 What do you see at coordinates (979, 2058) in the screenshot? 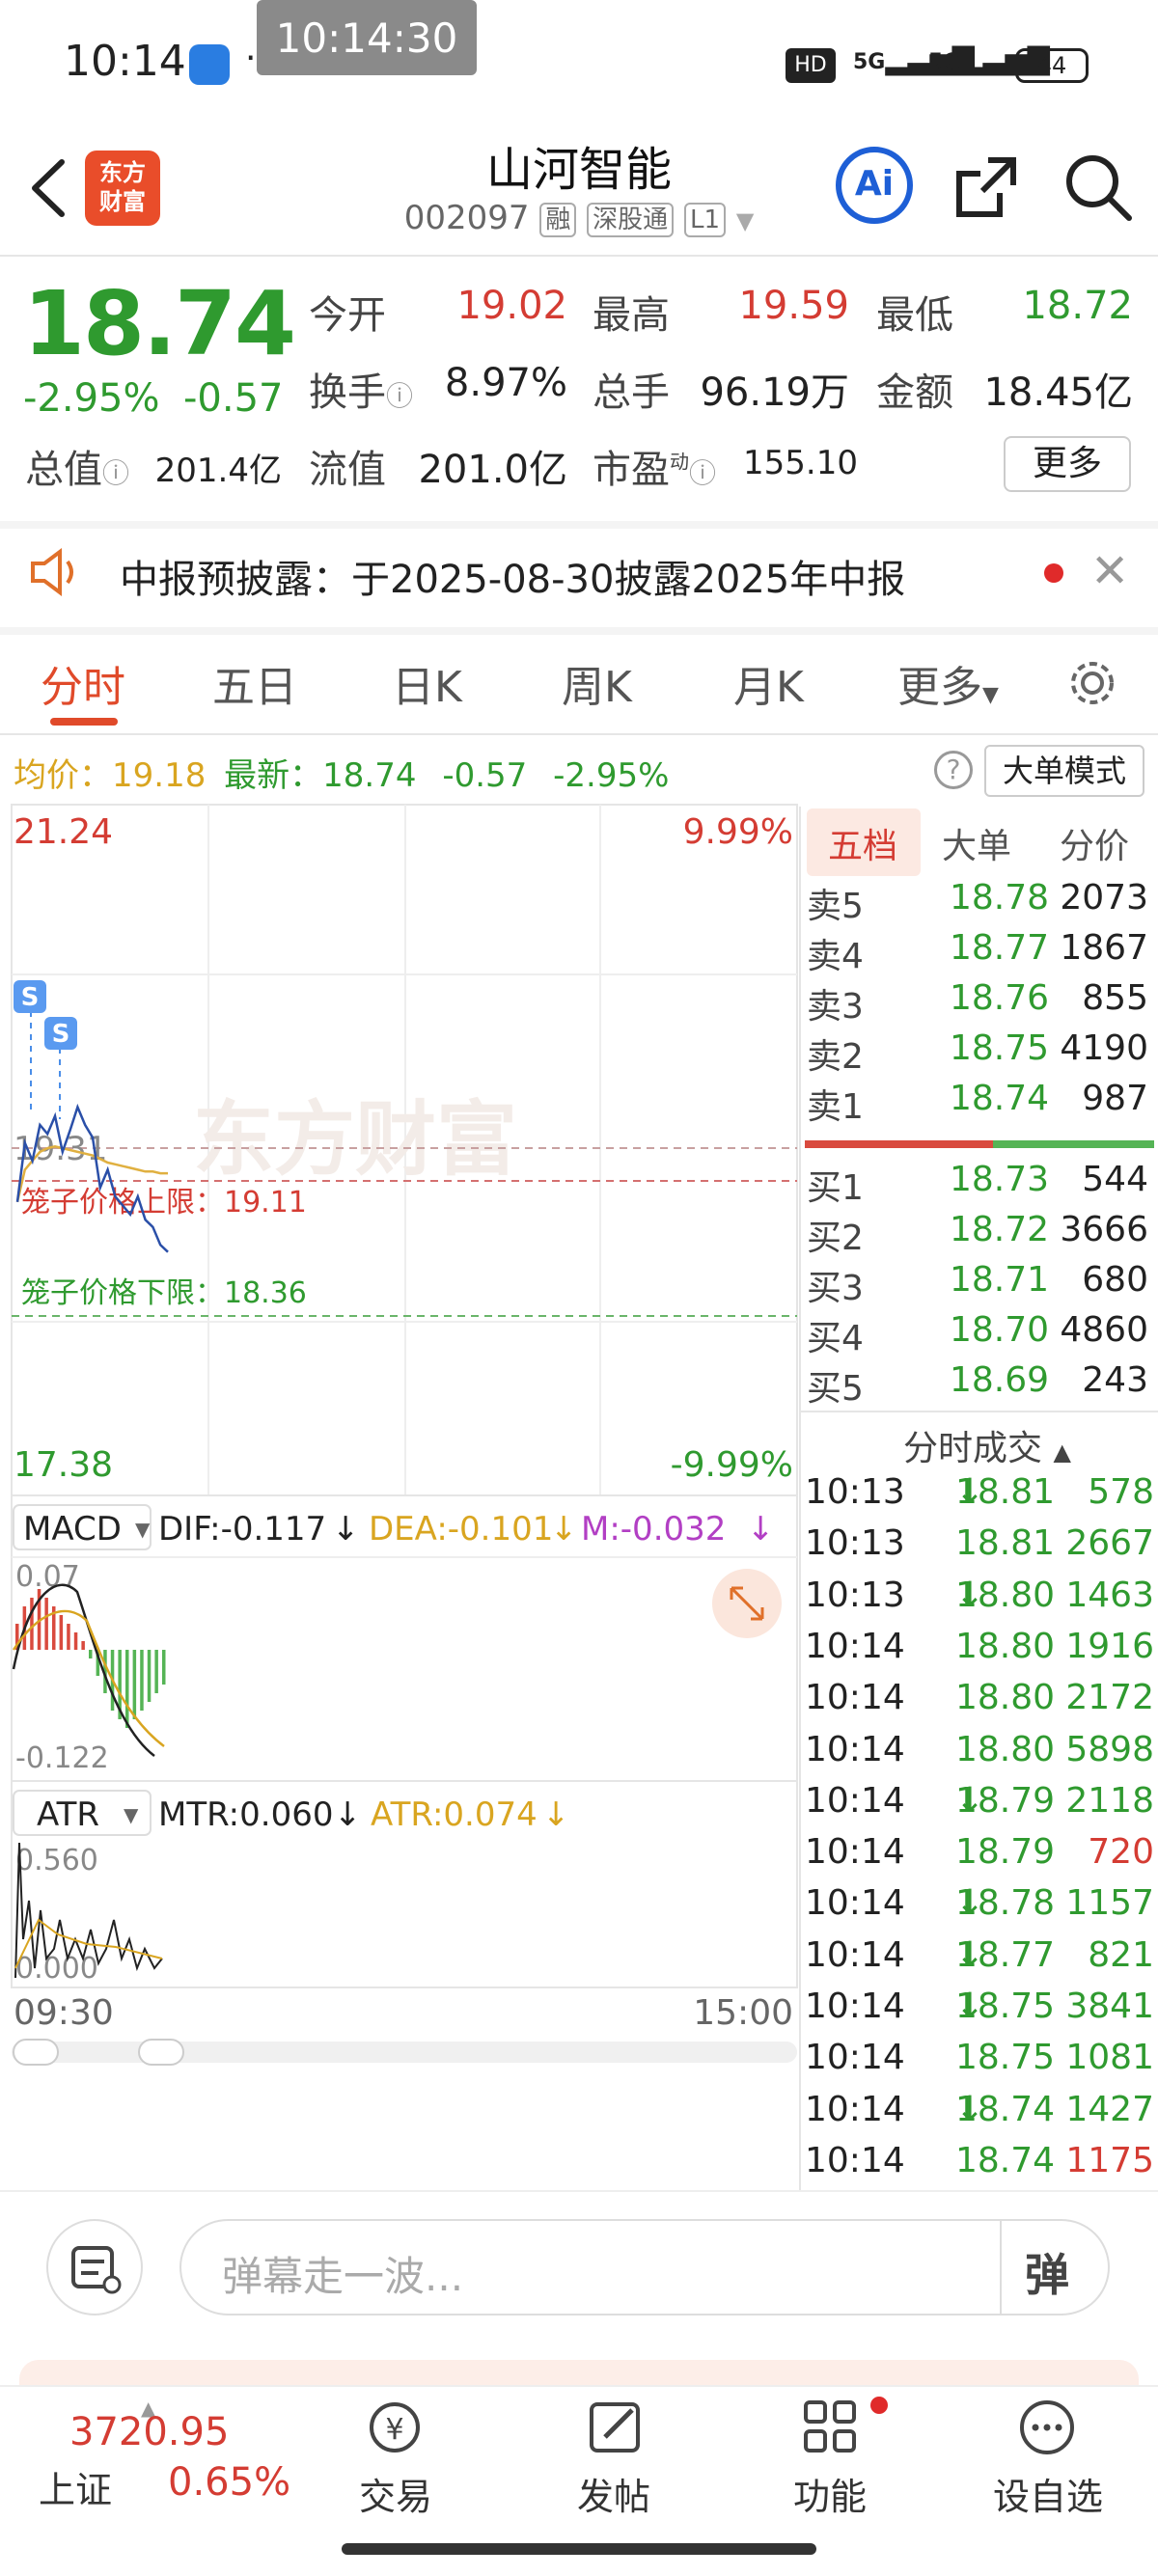
I see `trade-row: 10:14 18.75 1081` at bounding box center [979, 2058].